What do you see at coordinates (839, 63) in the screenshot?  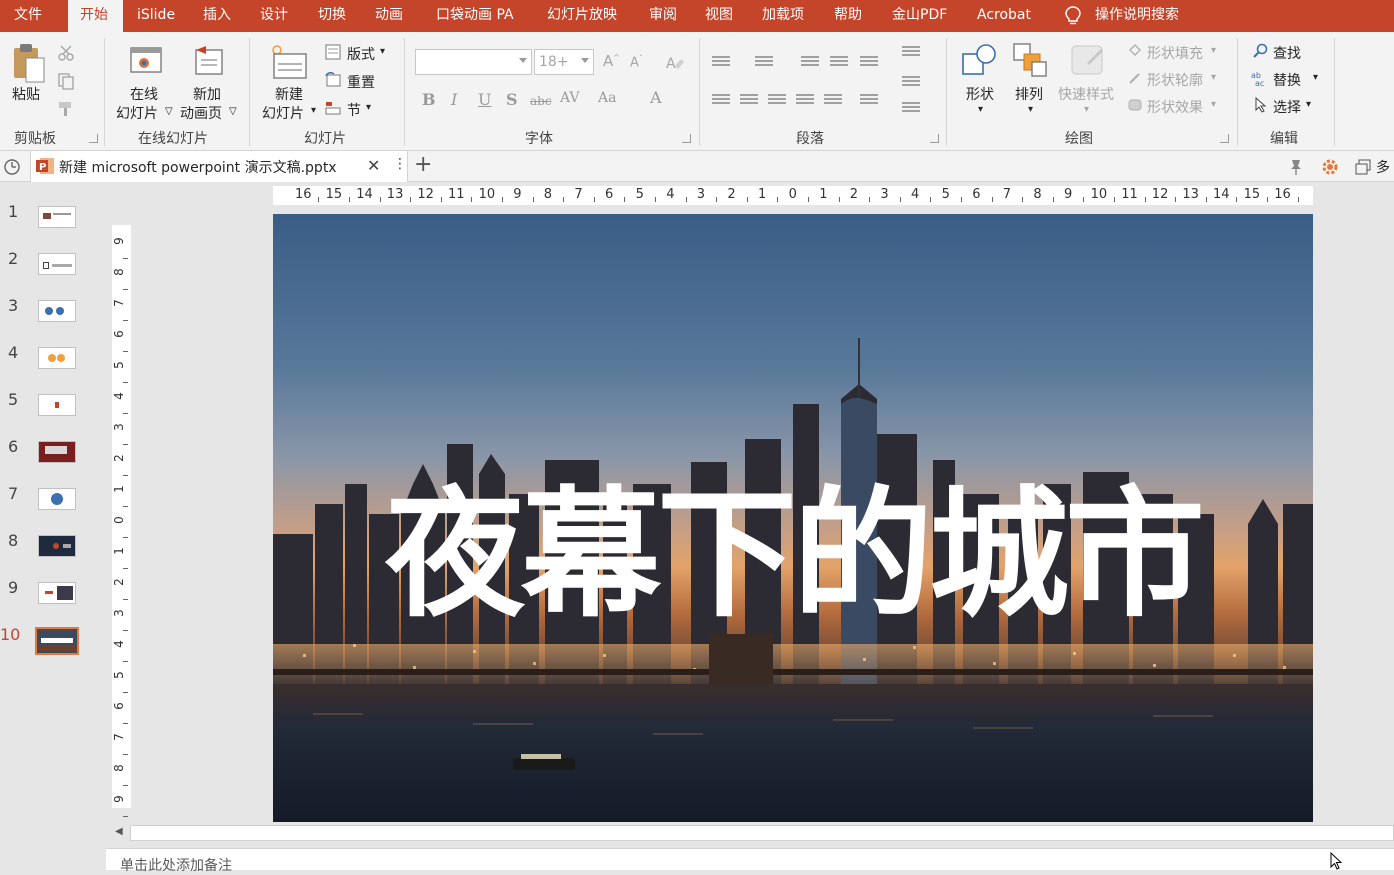 I see `increase-indent-icon` at bounding box center [839, 63].